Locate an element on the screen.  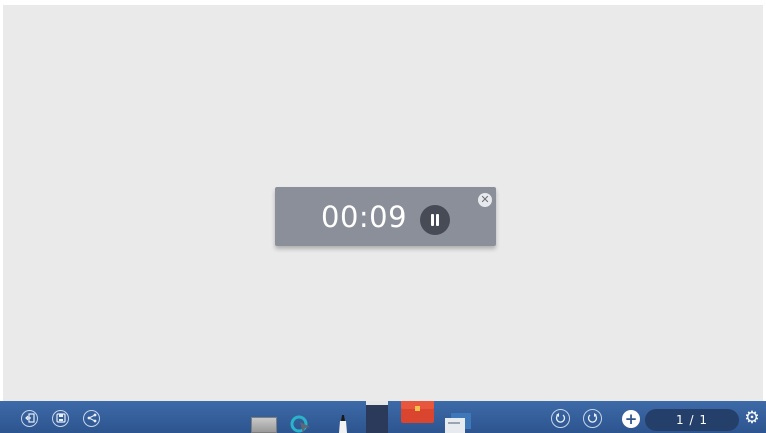
gear-icon: ⚙ is located at coordinates (752, 418).